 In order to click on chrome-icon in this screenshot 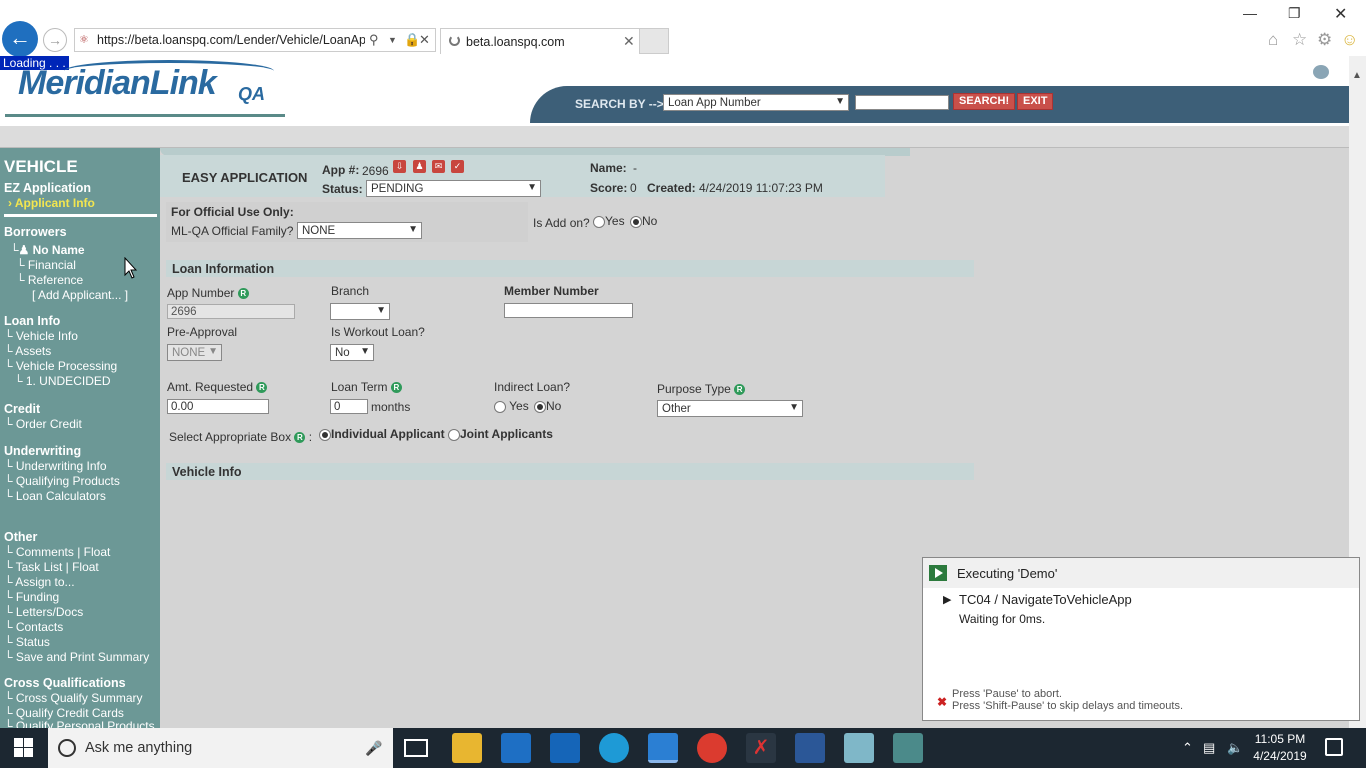, I will do `click(712, 748)`.